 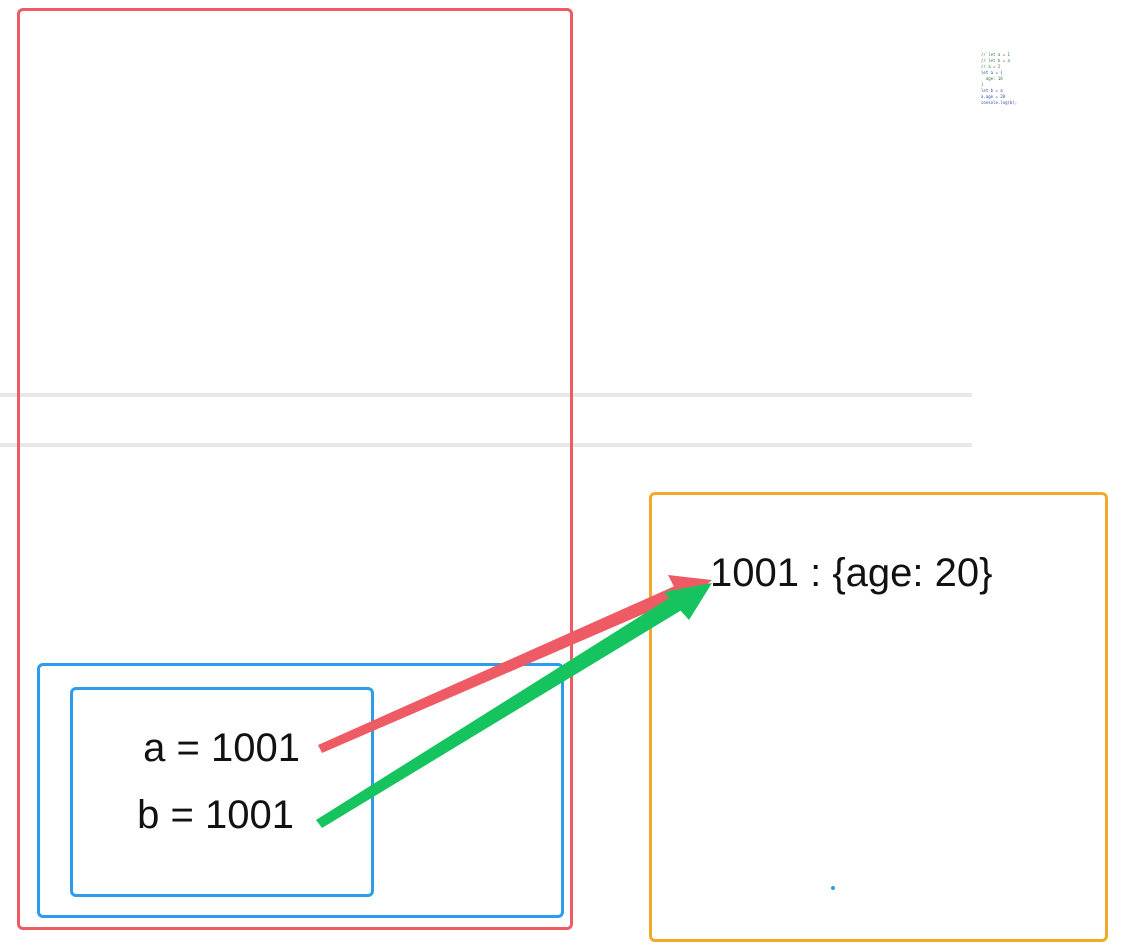 What do you see at coordinates (993, 96) in the screenshot?
I see `code-line: a.age = 20` at bounding box center [993, 96].